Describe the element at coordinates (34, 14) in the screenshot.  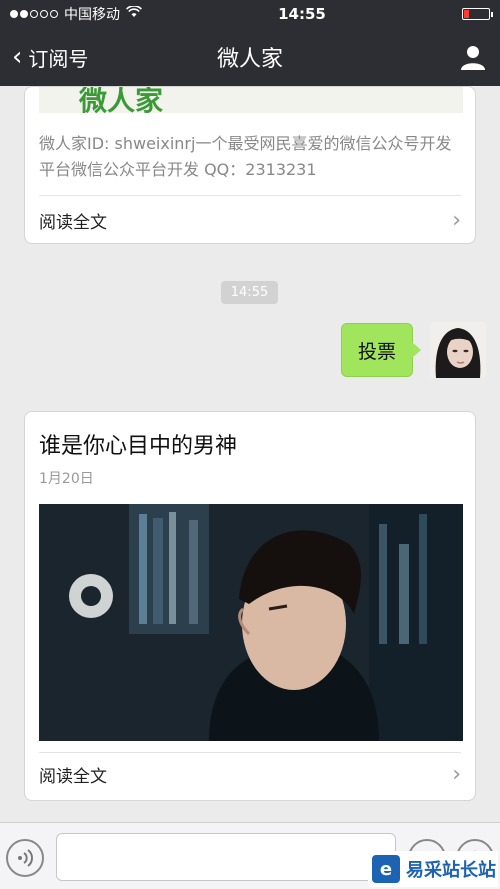
I see `signal-dots-icon` at that location.